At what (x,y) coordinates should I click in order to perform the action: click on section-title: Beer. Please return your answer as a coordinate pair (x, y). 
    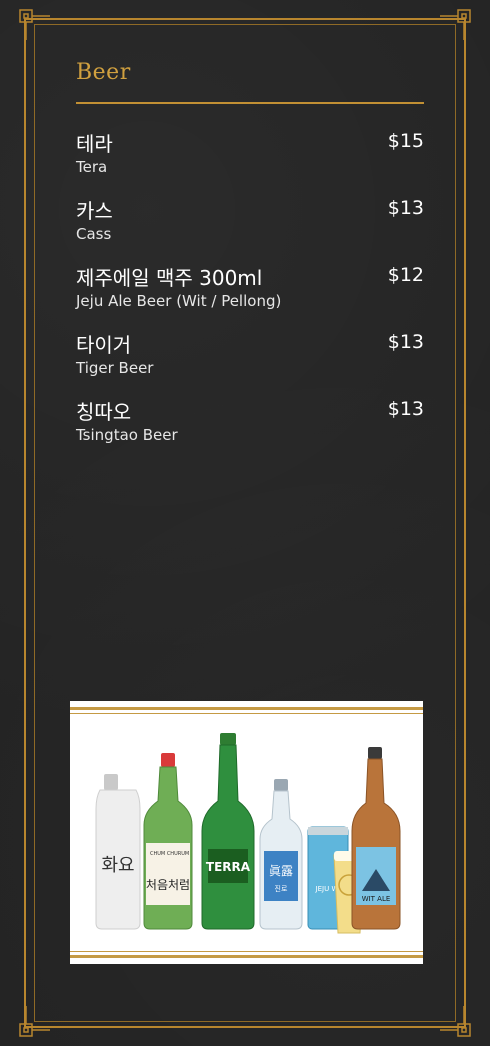
    Looking at the image, I should click on (103, 72).